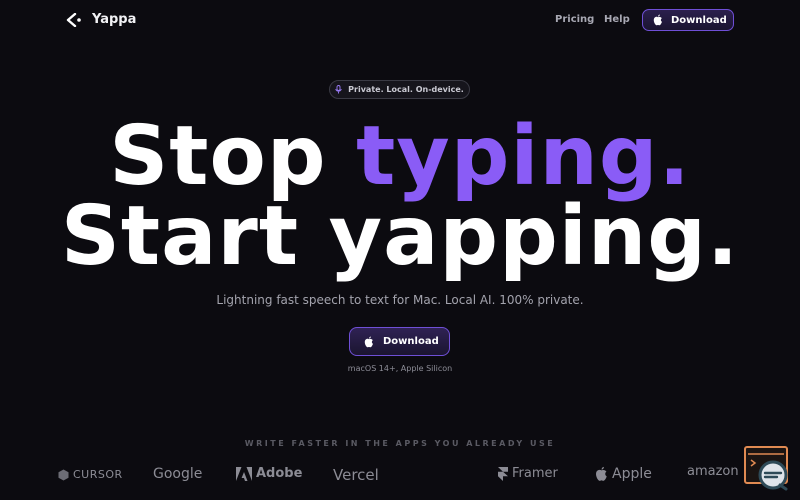 The width and height of the screenshot is (800, 500). I want to click on hero-download-button: Download, so click(399, 341).